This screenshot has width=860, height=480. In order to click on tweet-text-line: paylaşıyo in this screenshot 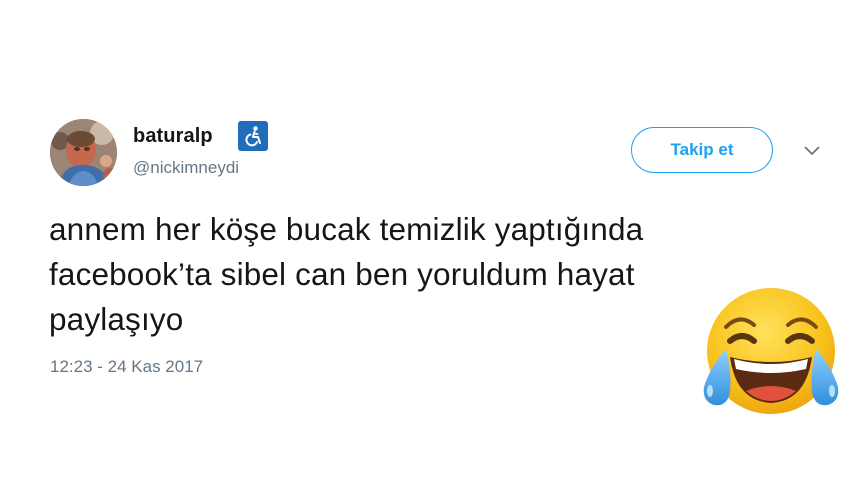, I will do `click(116, 319)`.